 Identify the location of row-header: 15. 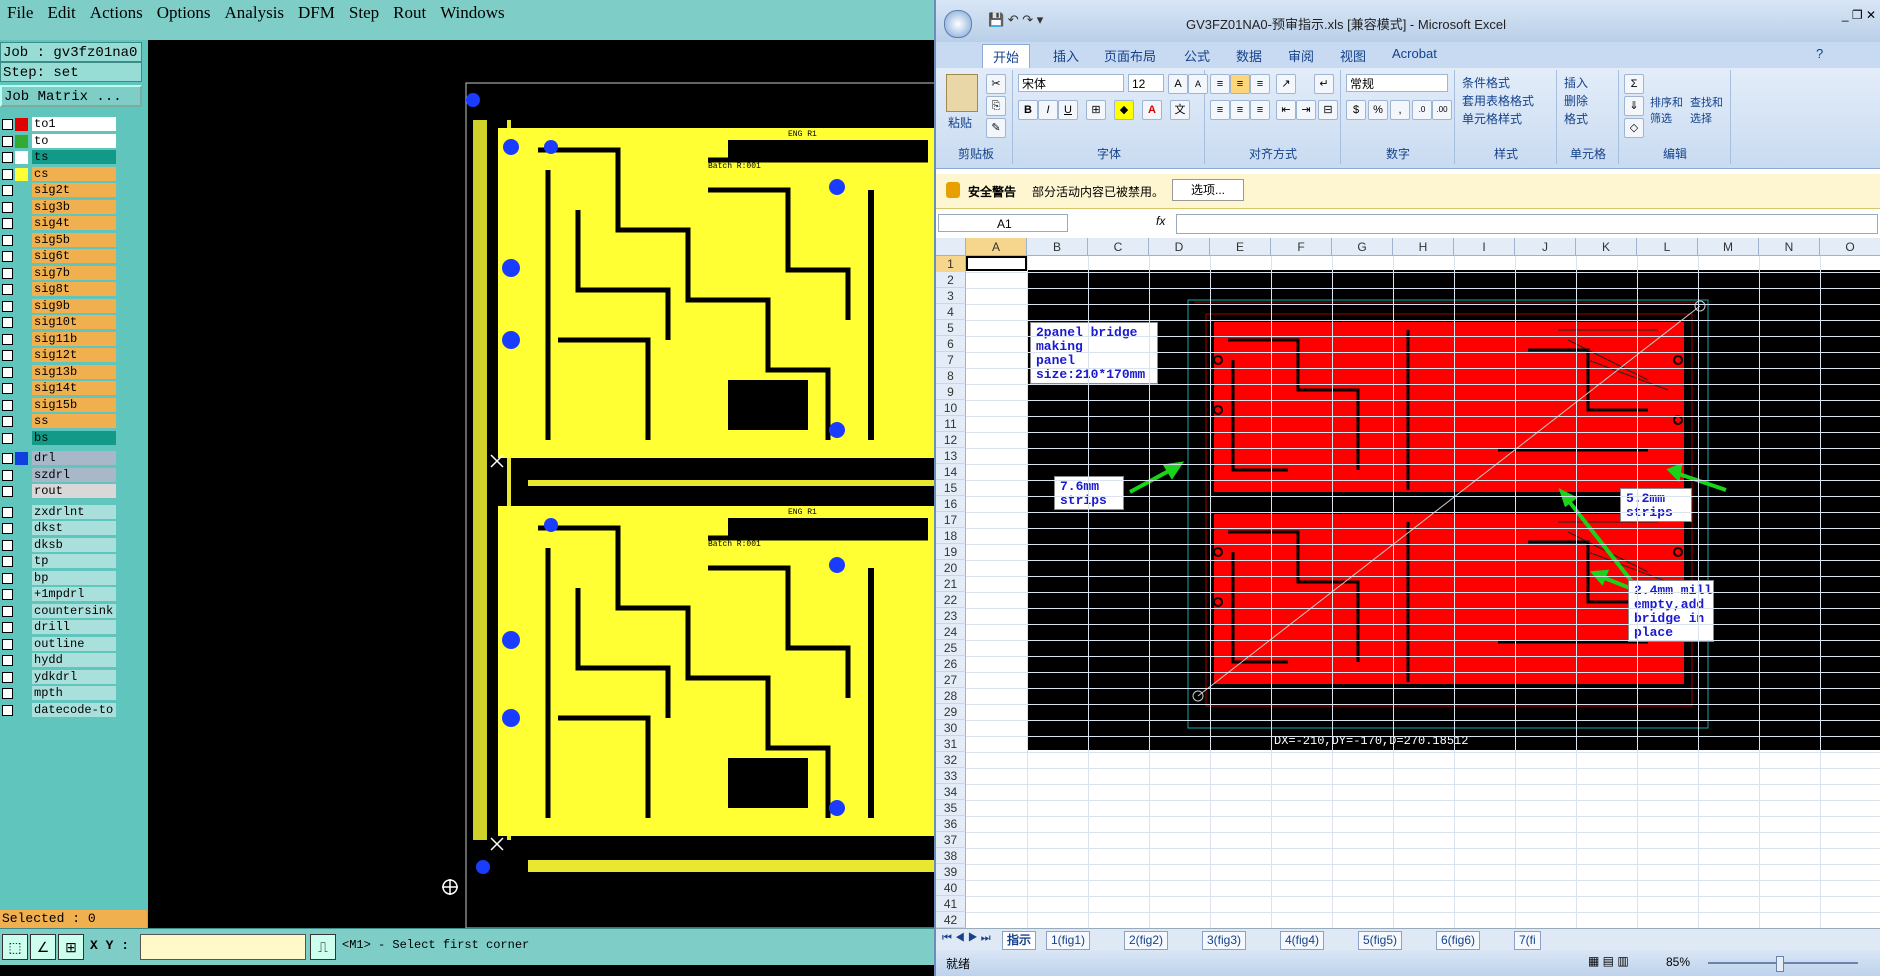
(951, 488).